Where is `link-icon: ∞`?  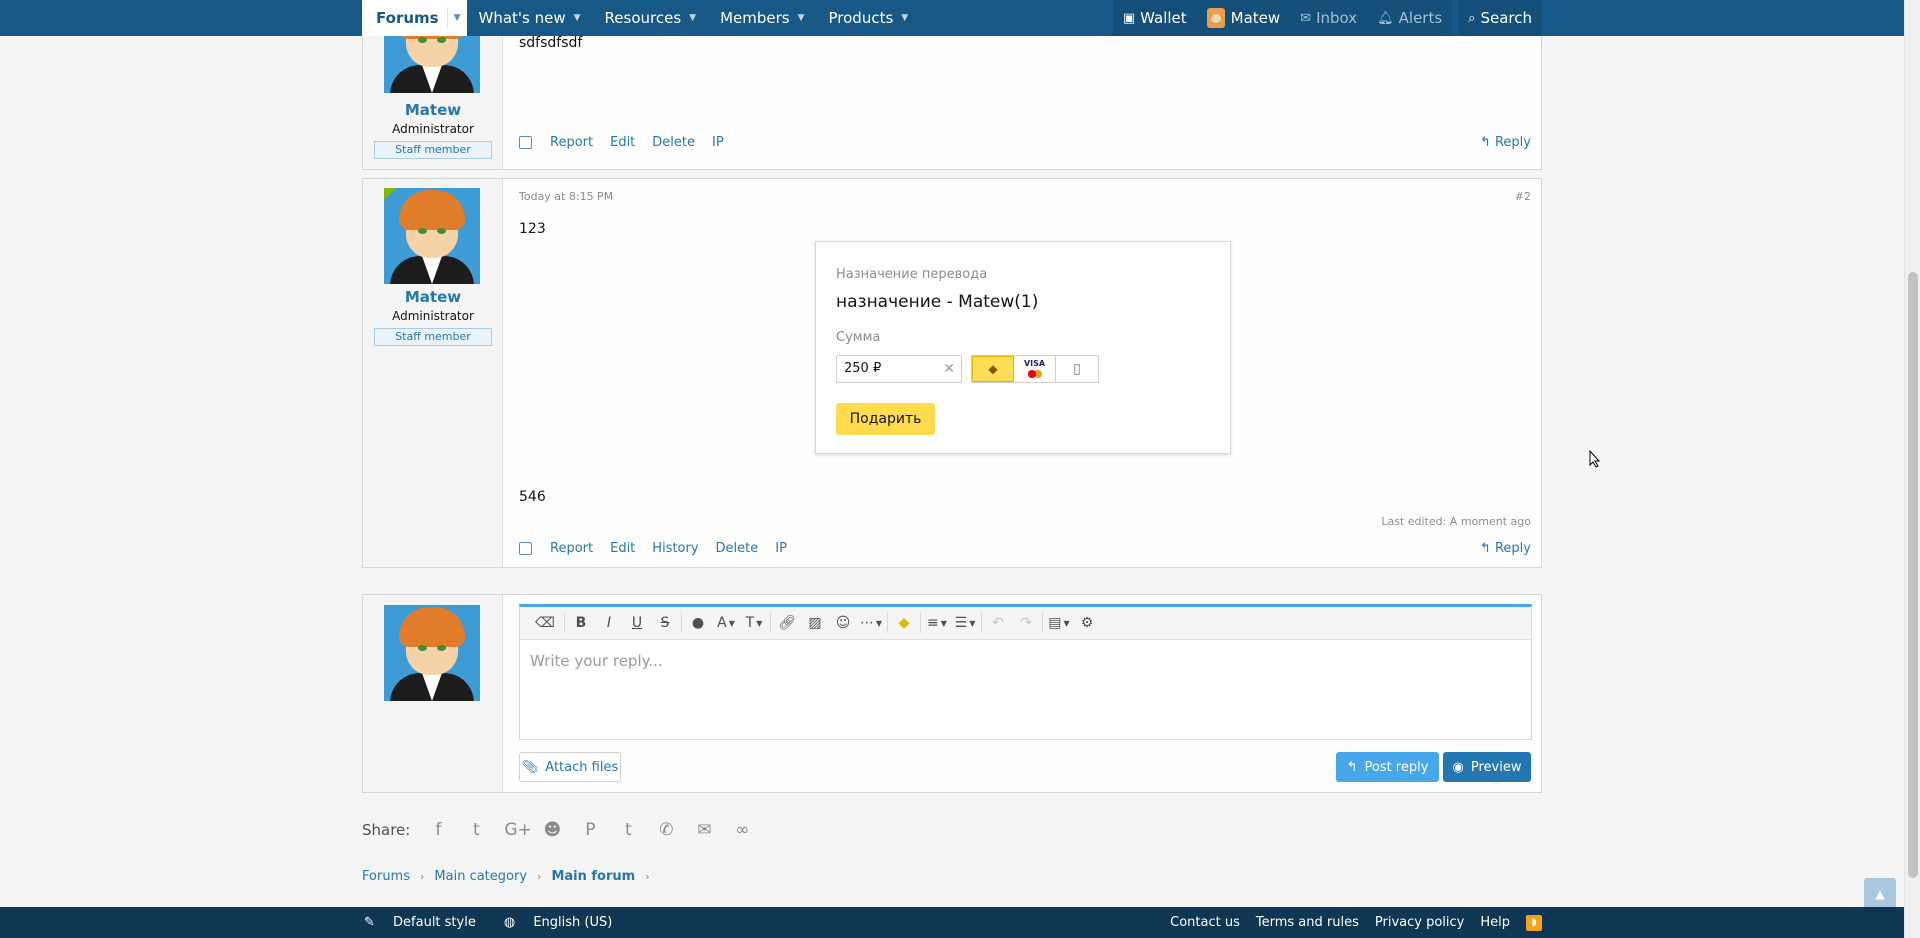 link-icon: ∞ is located at coordinates (742, 830).